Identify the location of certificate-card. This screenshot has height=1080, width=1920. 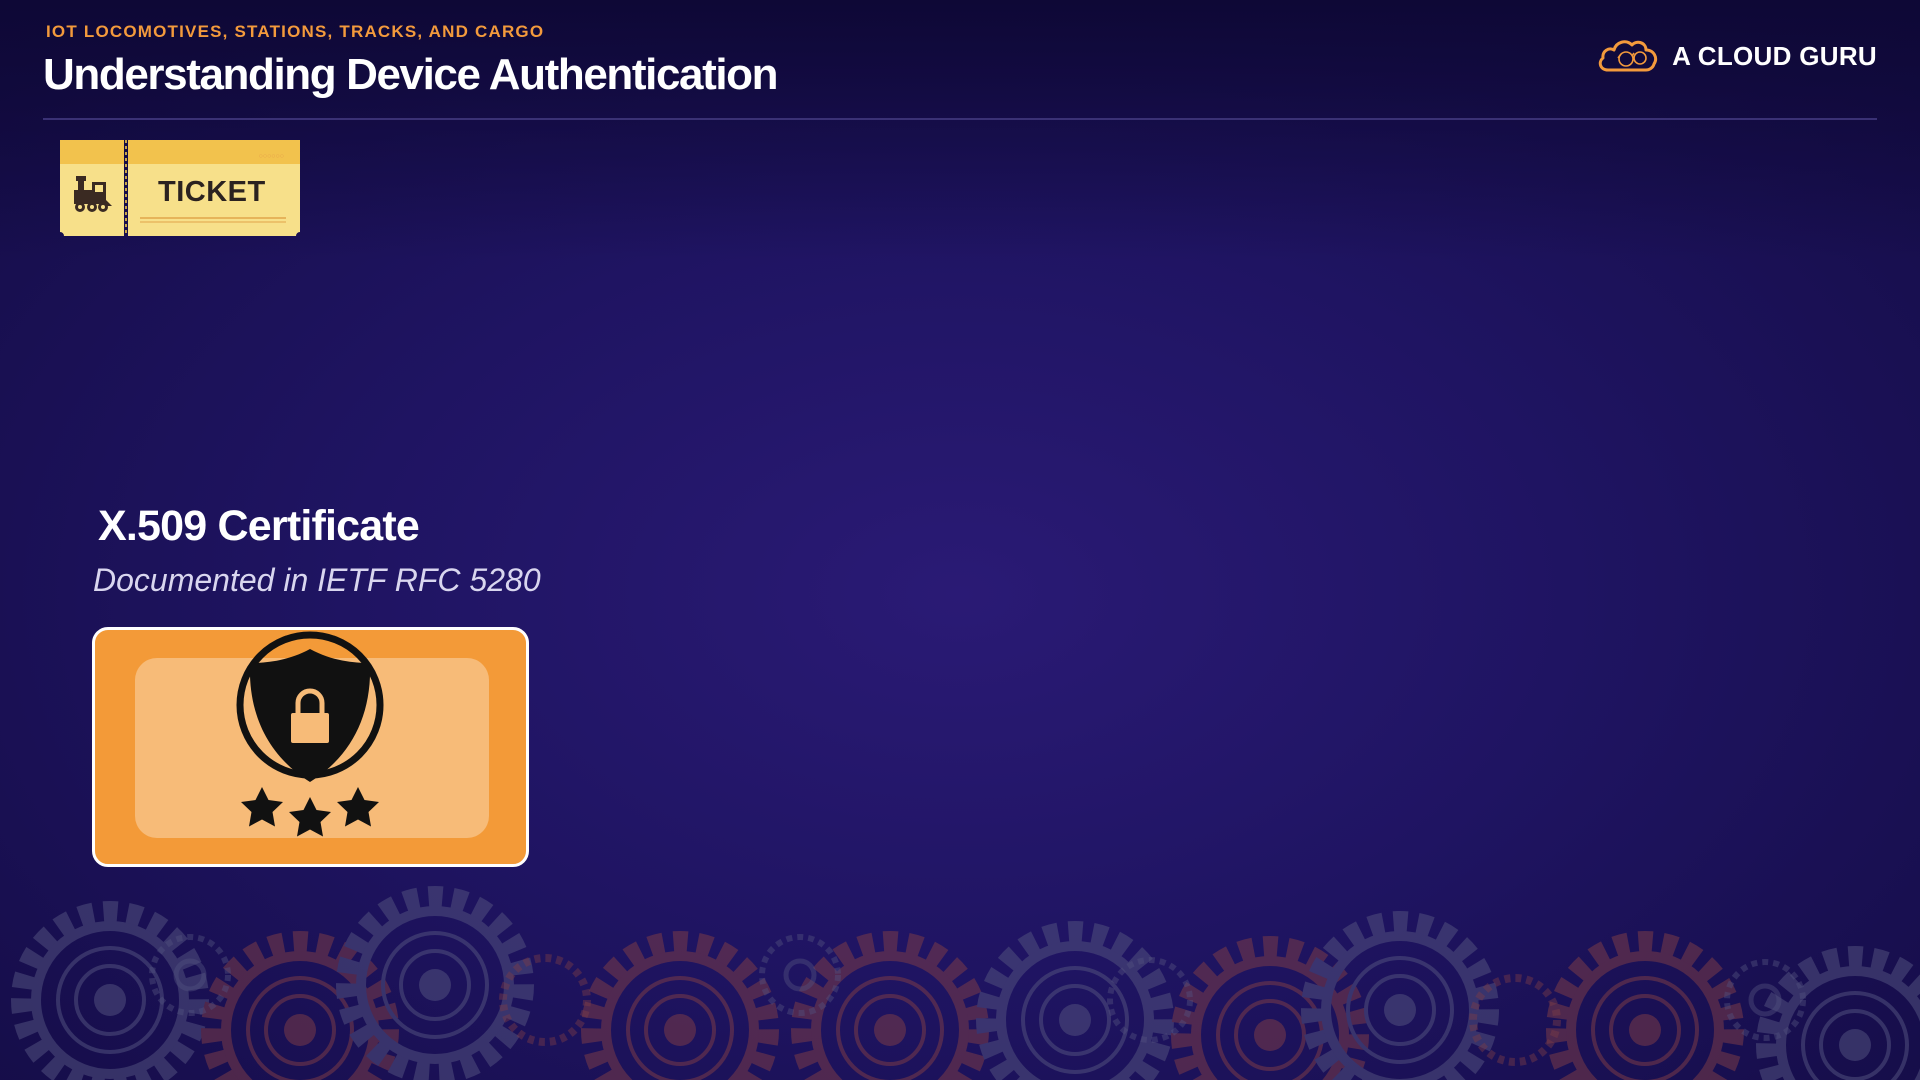
(310, 747).